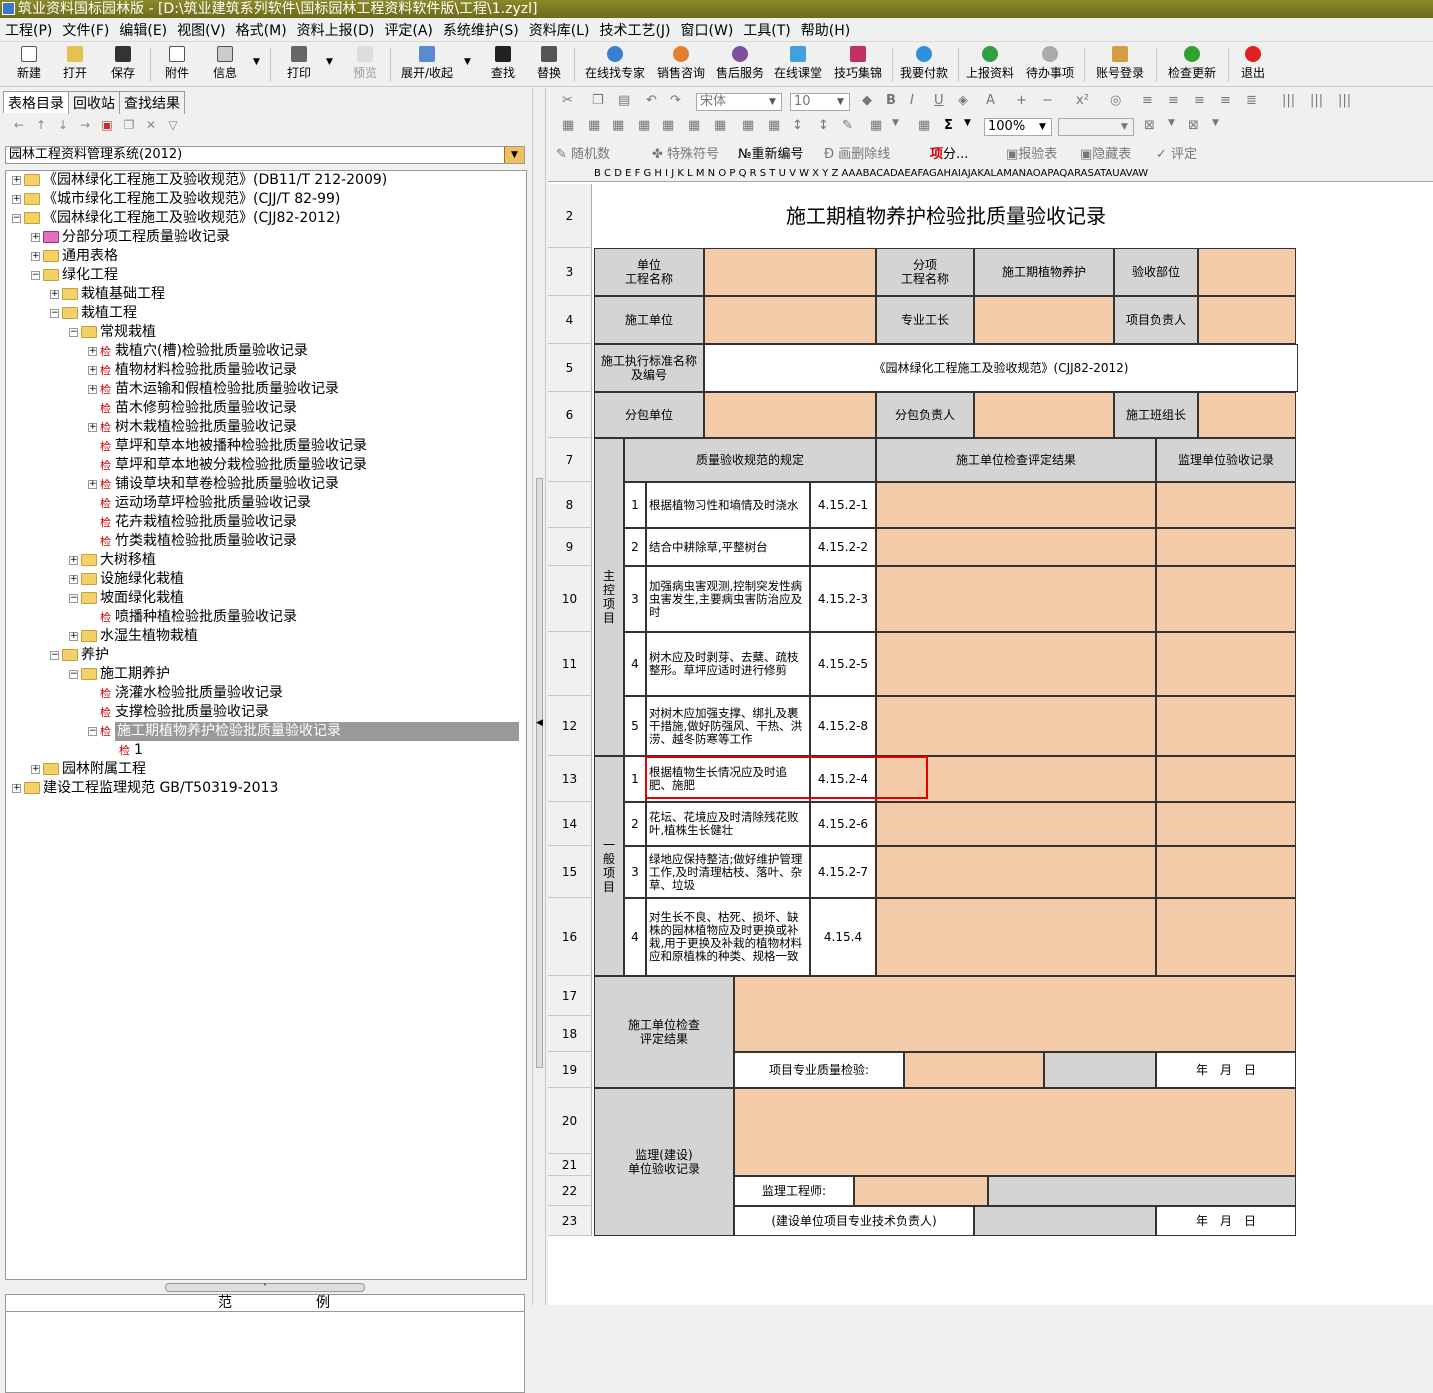  What do you see at coordinates (176, 218) in the screenshot?
I see `tree-node: − 《园林绿化工程施工及验收规范》(CJJ82-2012)` at bounding box center [176, 218].